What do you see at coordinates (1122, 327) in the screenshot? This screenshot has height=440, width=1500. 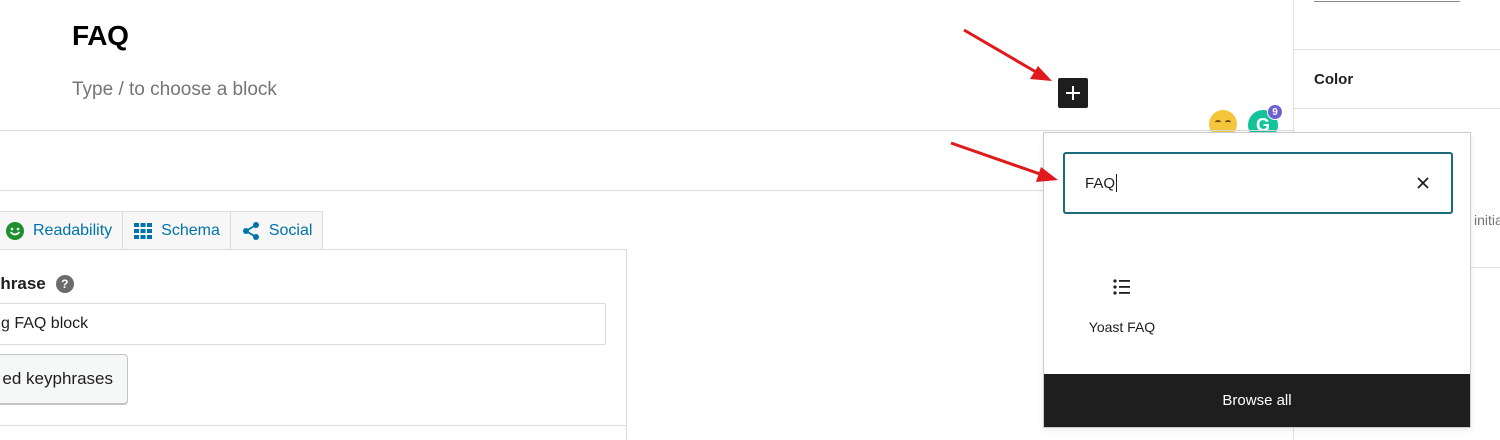 I see `block-result-label: Yoast FAQ` at bounding box center [1122, 327].